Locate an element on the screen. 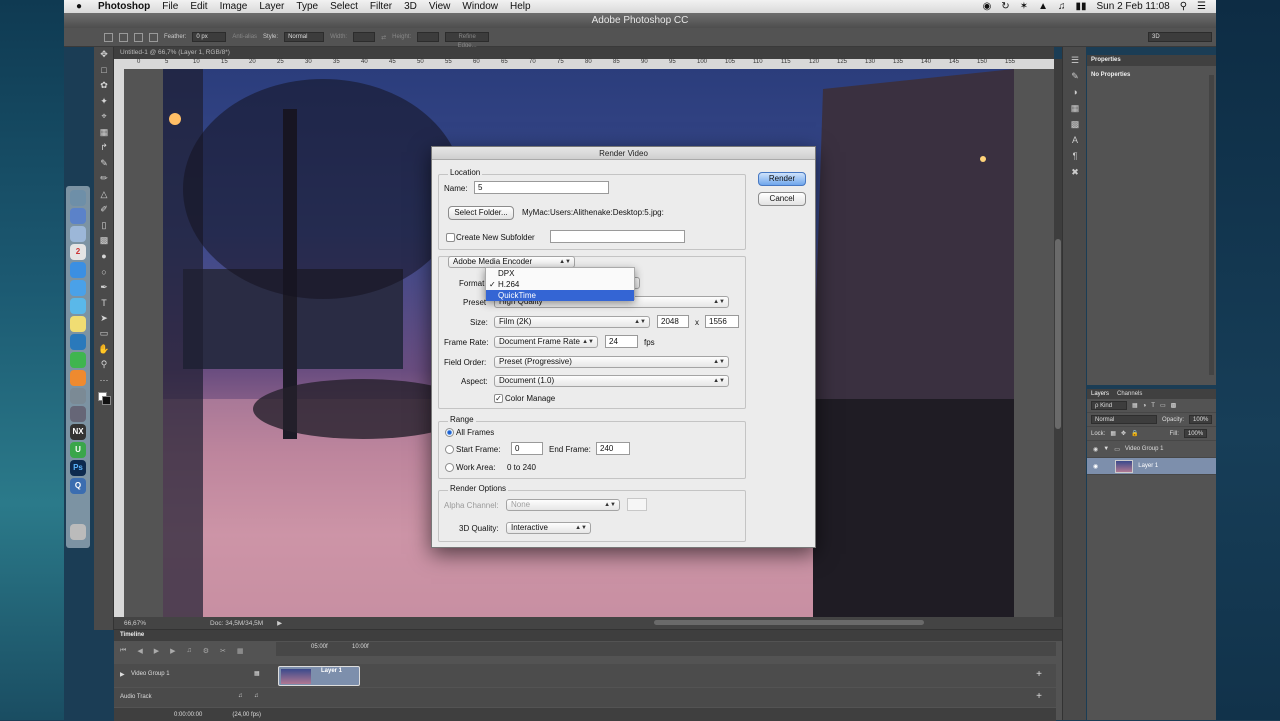 The height and width of the screenshot is (721, 1280). history-brush-icon: ✐ is located at coordinates (104, 210).